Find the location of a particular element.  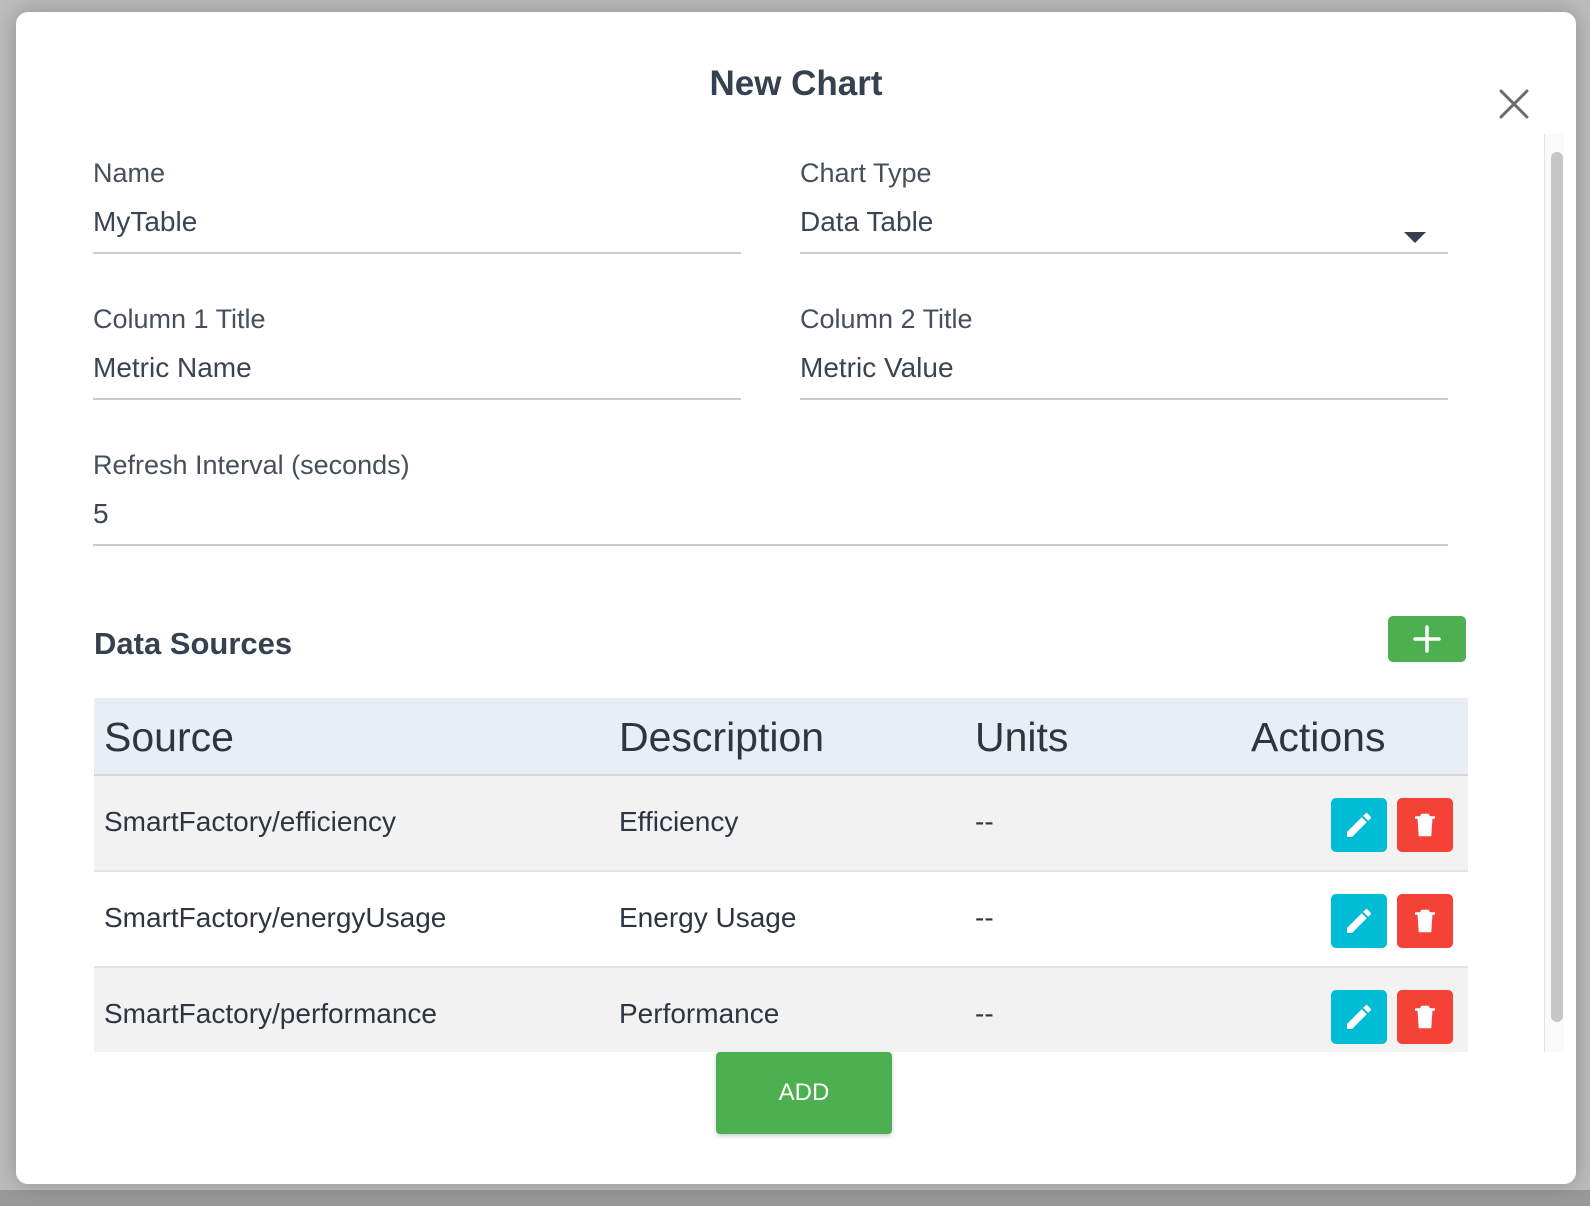

name-label: Name is located at coordinates (129, 173).